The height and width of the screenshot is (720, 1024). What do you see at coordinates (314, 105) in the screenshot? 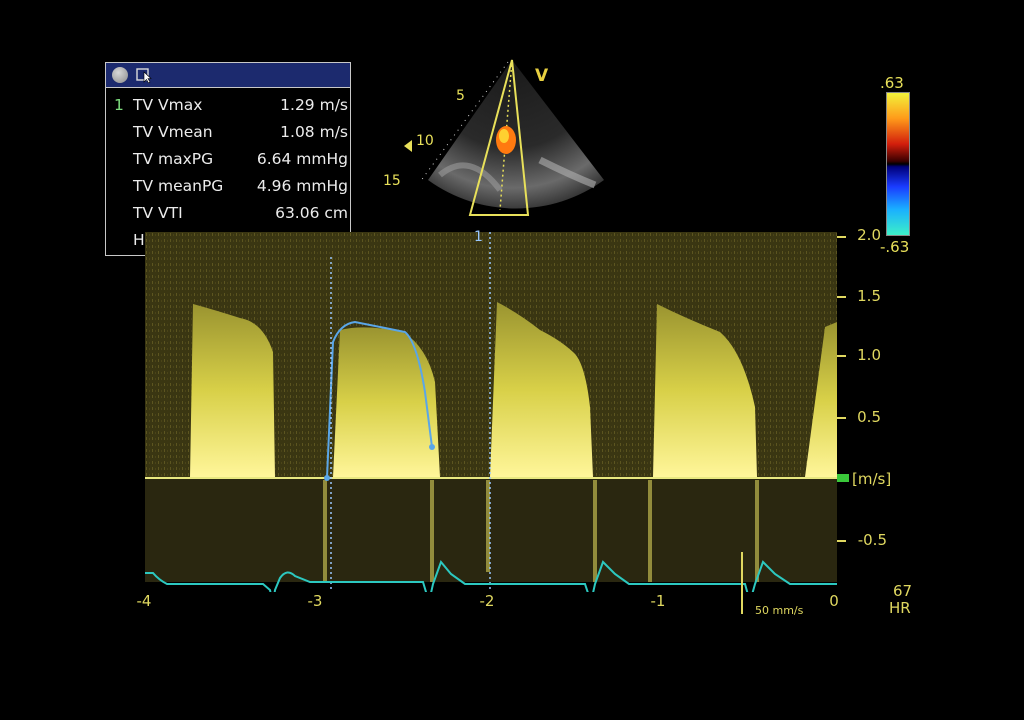
I see `measurement-value: 1.29 m/s` at bounding box center [314, 105].